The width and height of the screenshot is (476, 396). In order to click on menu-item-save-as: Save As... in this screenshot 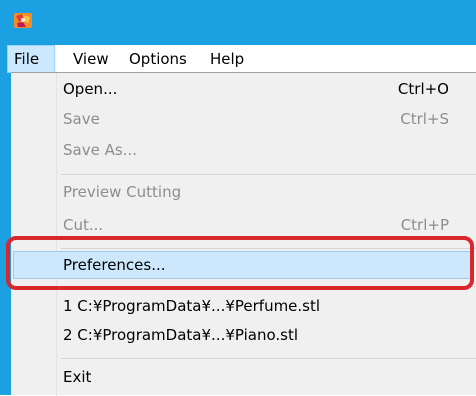, I will do `click(243, 150)`.